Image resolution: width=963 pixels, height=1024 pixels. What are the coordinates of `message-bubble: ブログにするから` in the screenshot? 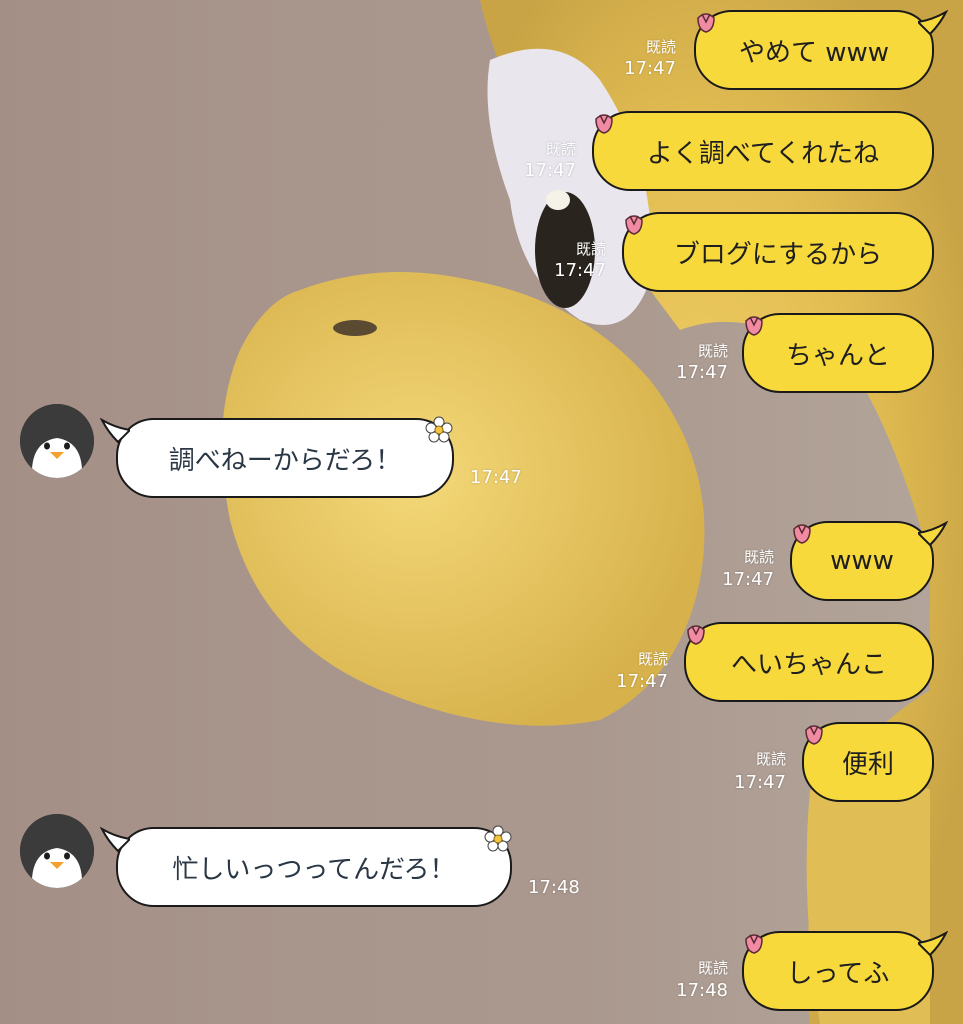 It's located at (778, 252).